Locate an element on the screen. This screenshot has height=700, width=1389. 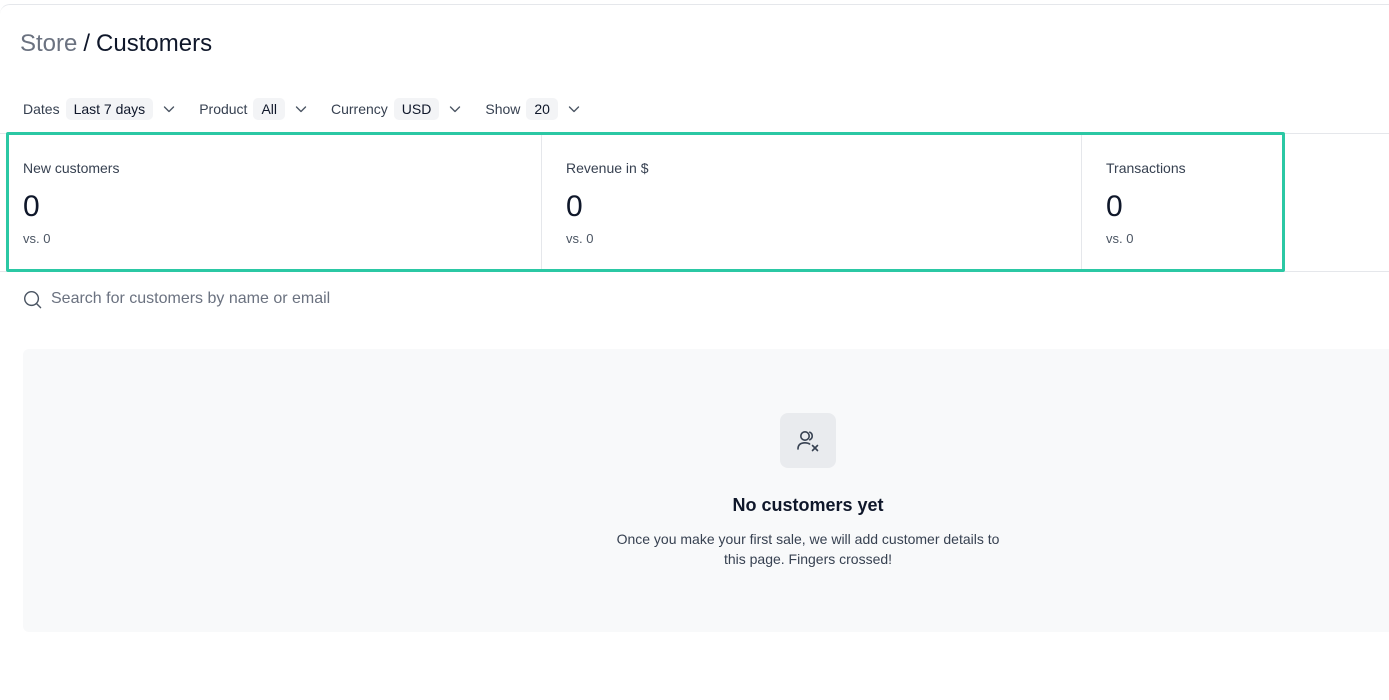
dates-filter-label: Dates is located at coordinates (41, 109).